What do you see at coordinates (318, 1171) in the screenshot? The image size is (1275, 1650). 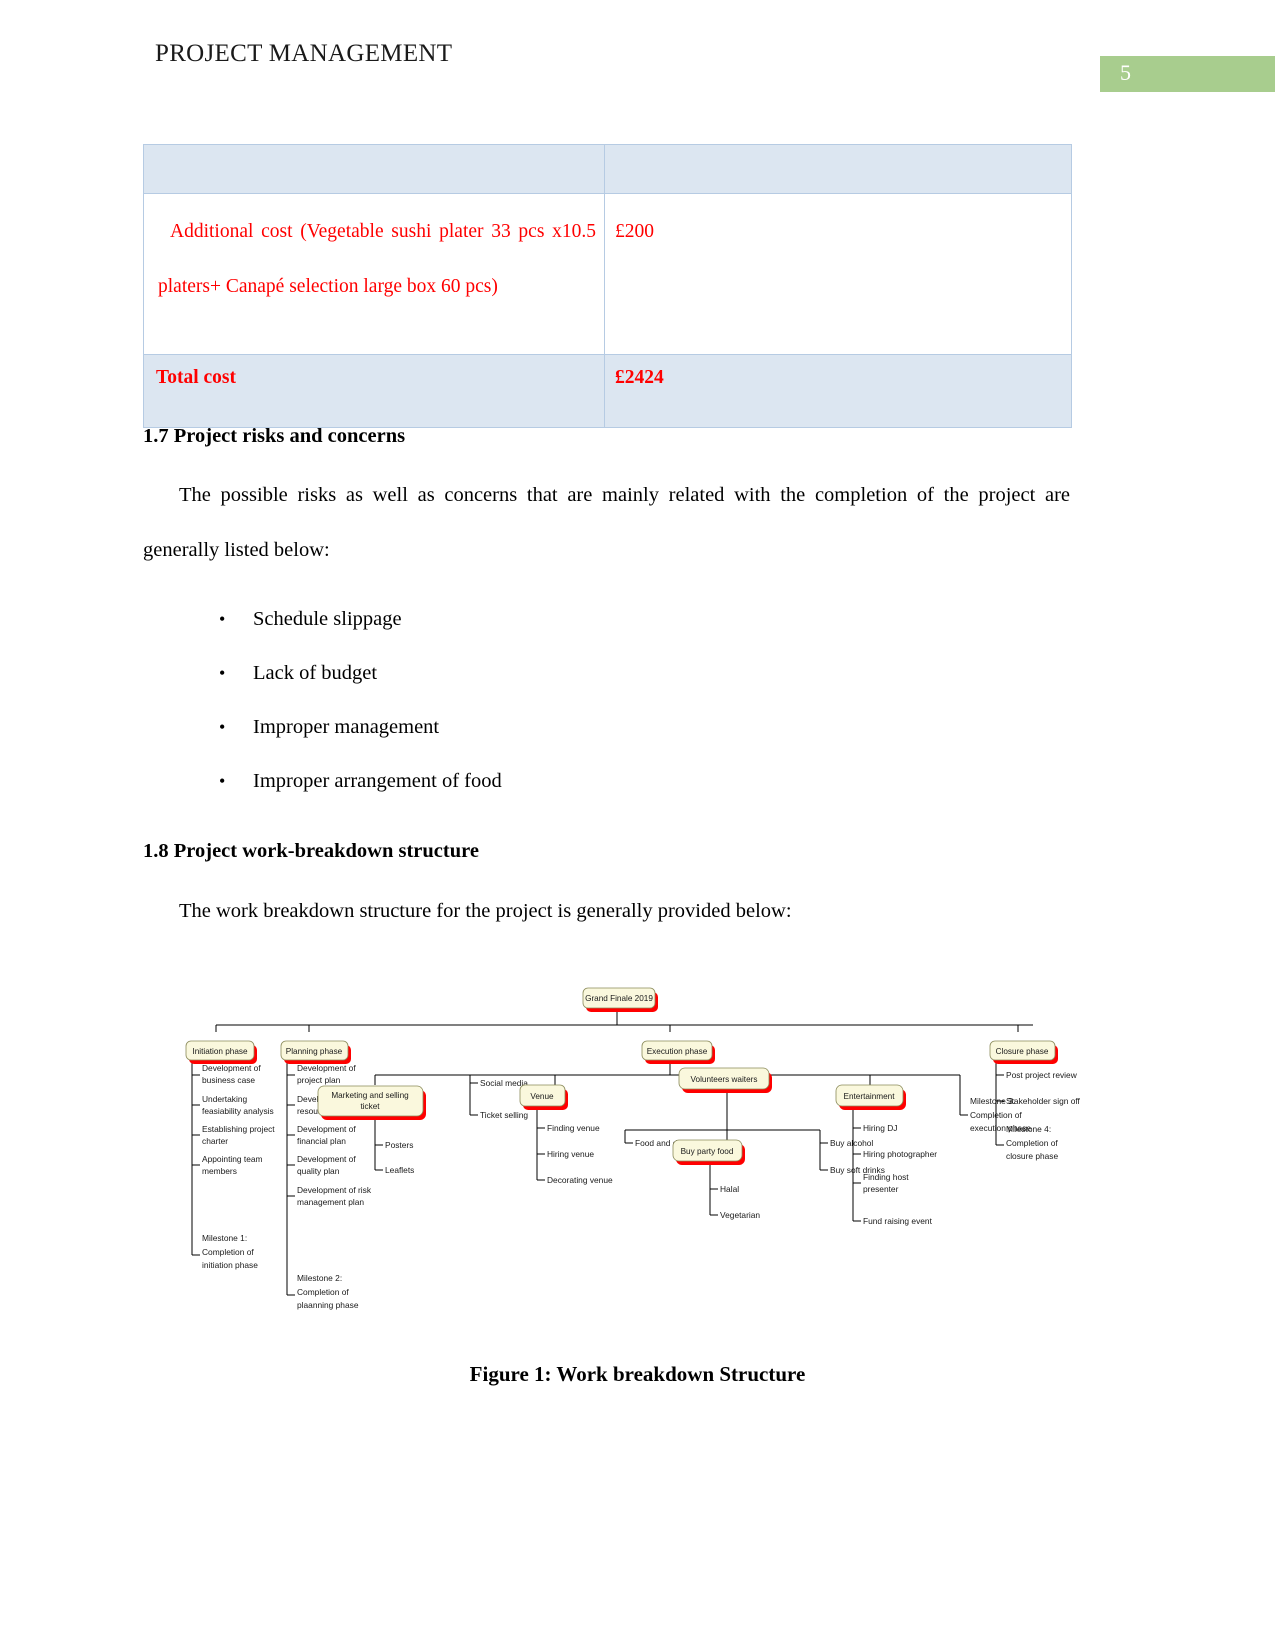 I see `svg-text: quality plan` at bounding box center [318, 1171].